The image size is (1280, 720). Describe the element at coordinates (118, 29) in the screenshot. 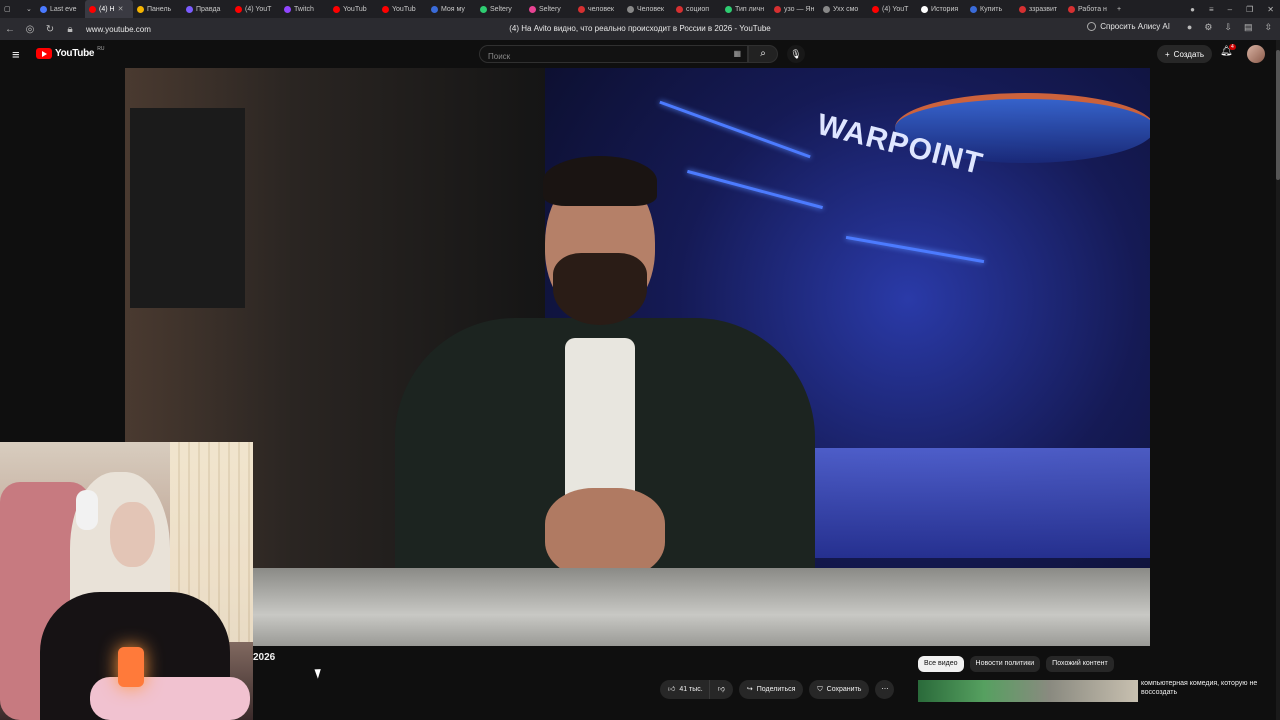

I see `url-text: www.youtube.com` at that location.